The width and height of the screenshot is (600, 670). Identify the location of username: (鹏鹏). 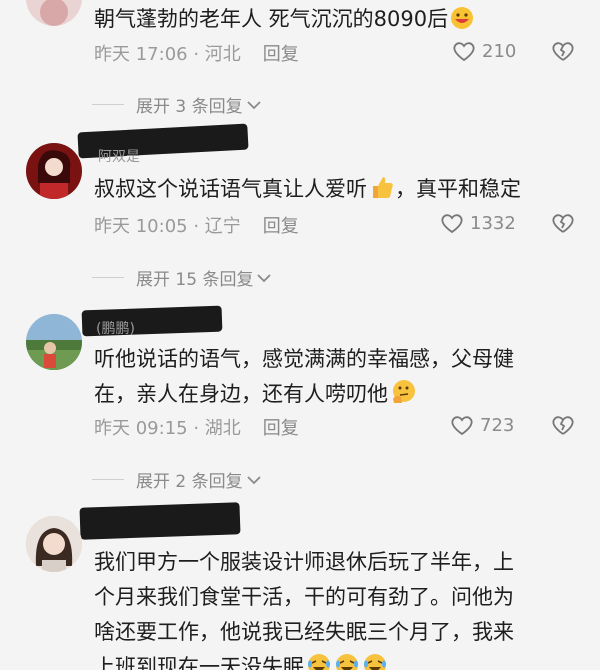
(115, 329).